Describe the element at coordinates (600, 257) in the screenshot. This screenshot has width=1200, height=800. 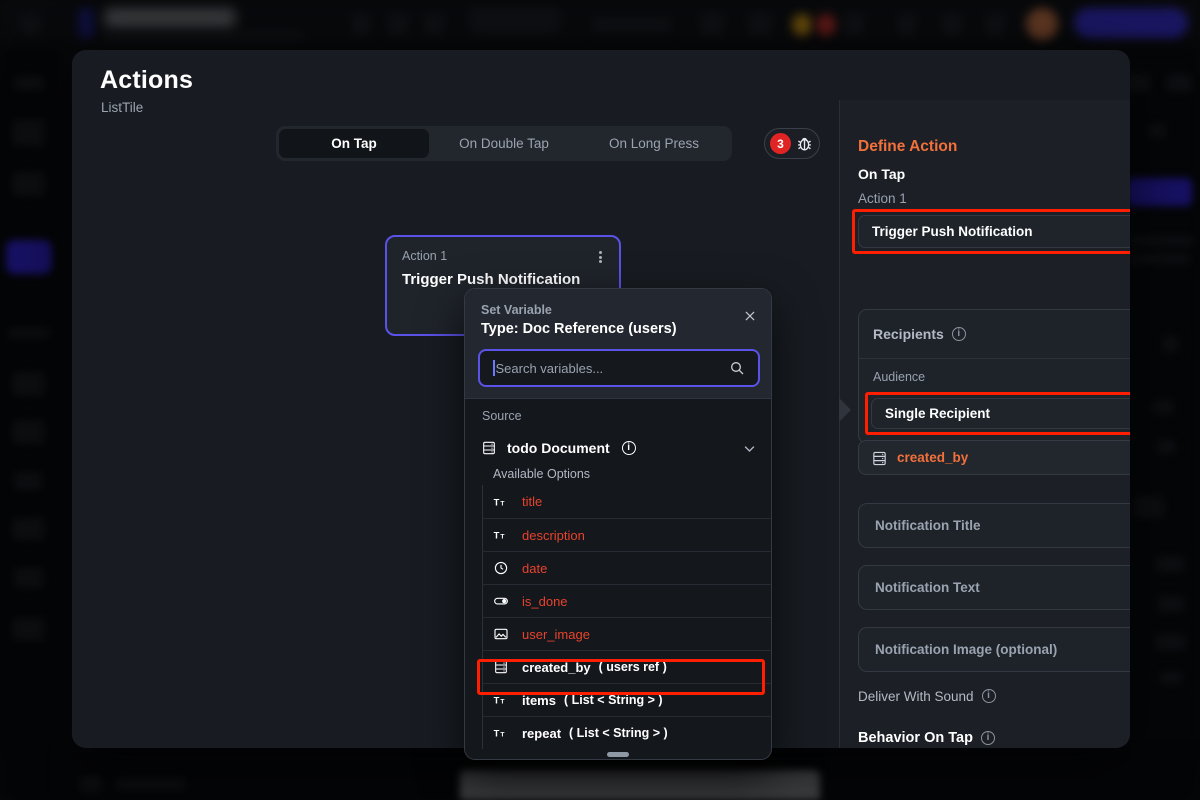
I see `action-node-menu-icon` at that location.